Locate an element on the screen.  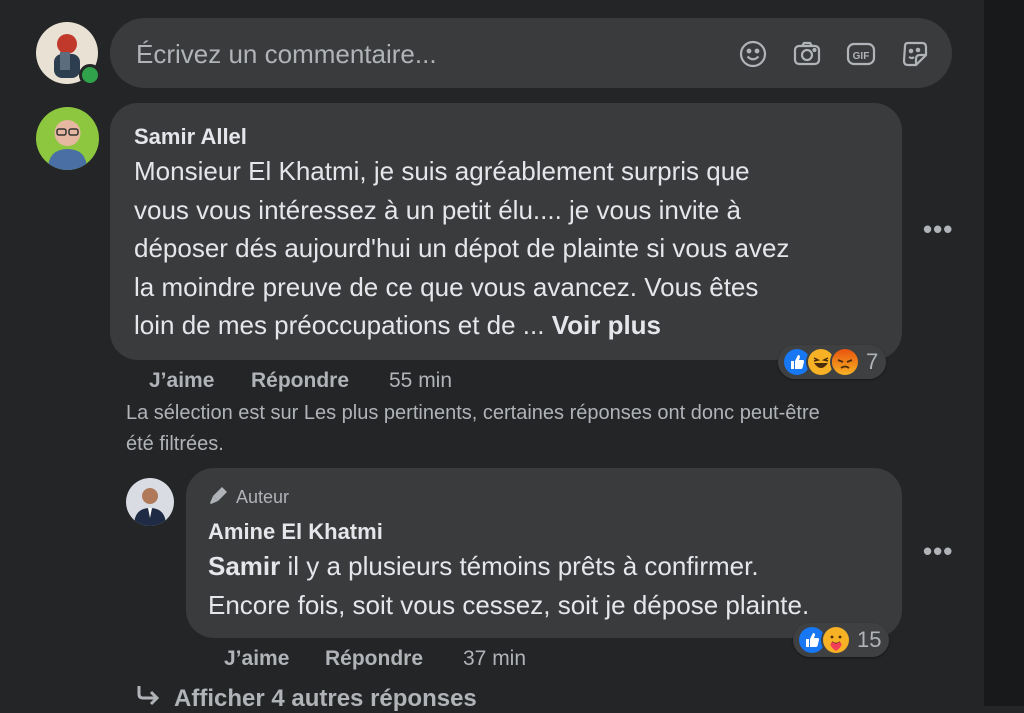
amine-el-khatmi-avatar is located at coordinates (150, 502).